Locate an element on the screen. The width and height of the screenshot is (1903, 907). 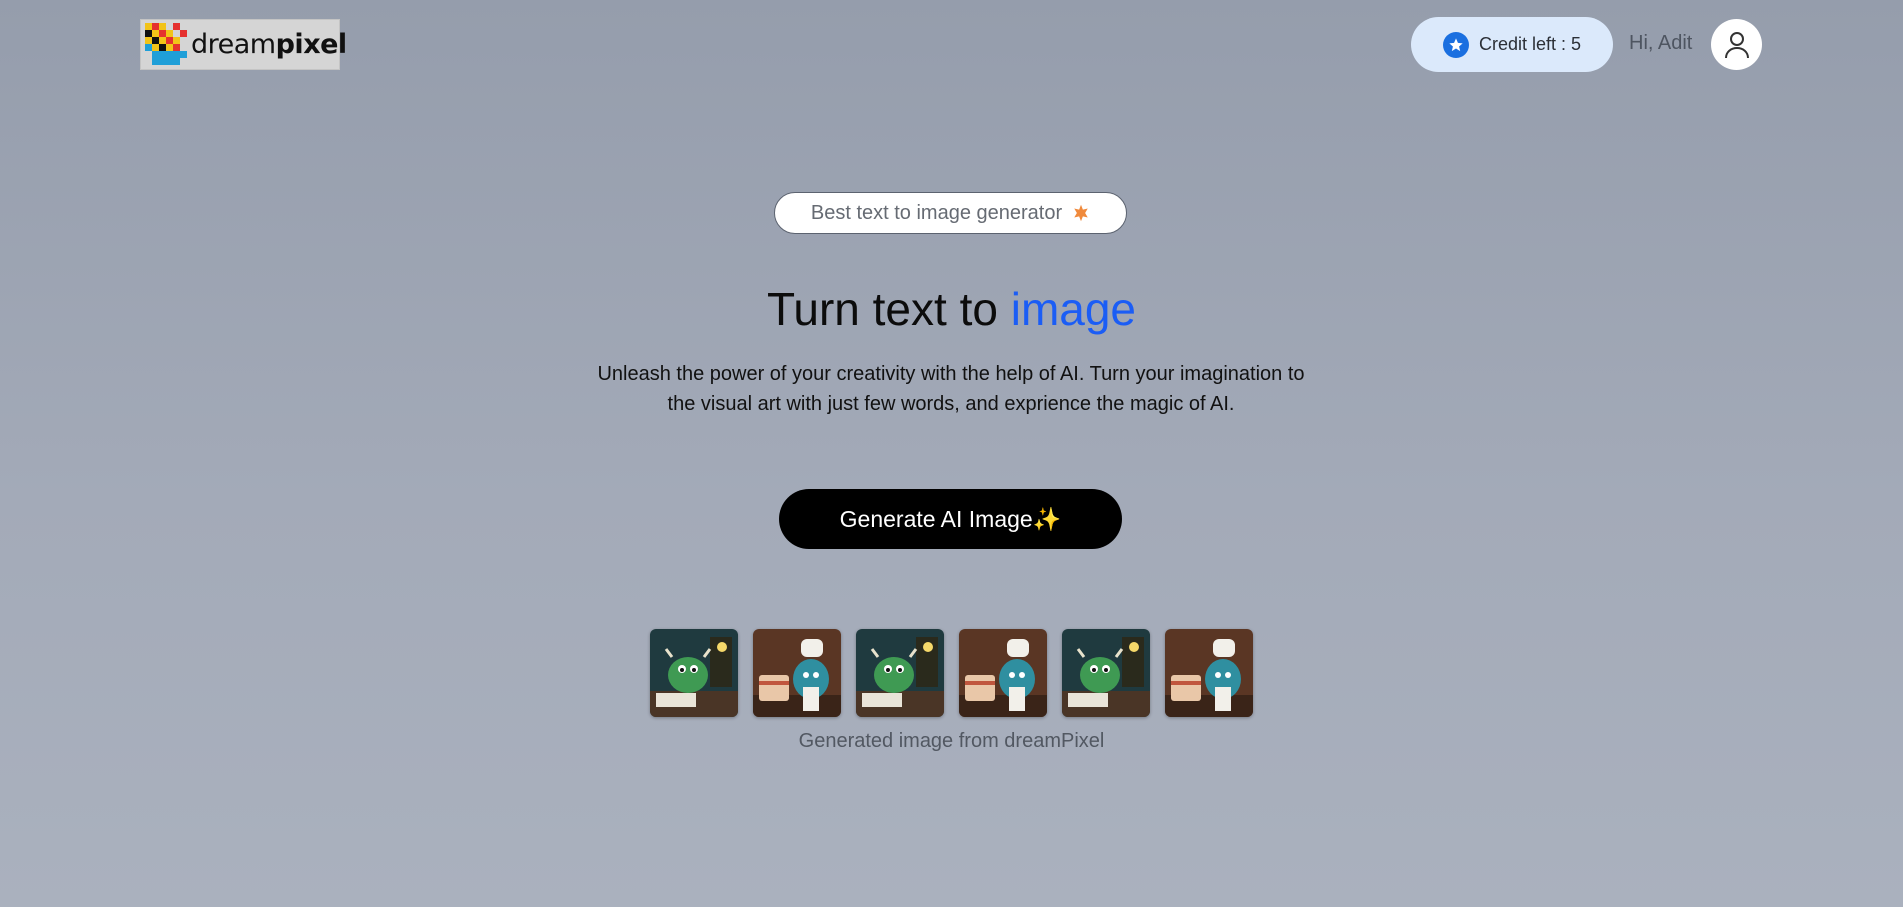
hero-title-main: Turn text to is located at coordinates (882, 309).